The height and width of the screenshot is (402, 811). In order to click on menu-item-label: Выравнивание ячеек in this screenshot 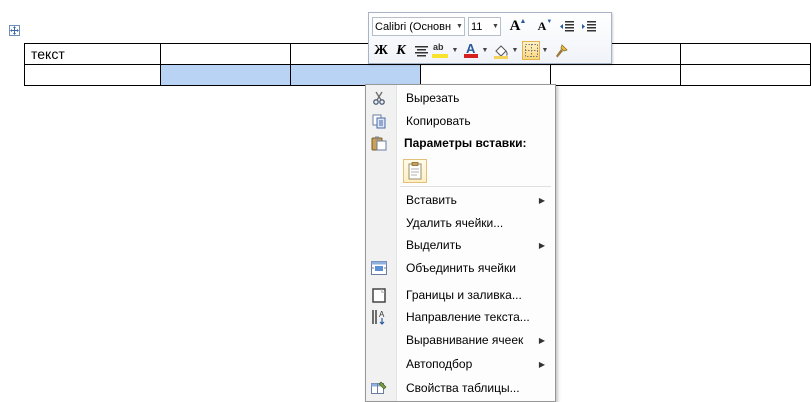, I will do `click(465, 340)`.